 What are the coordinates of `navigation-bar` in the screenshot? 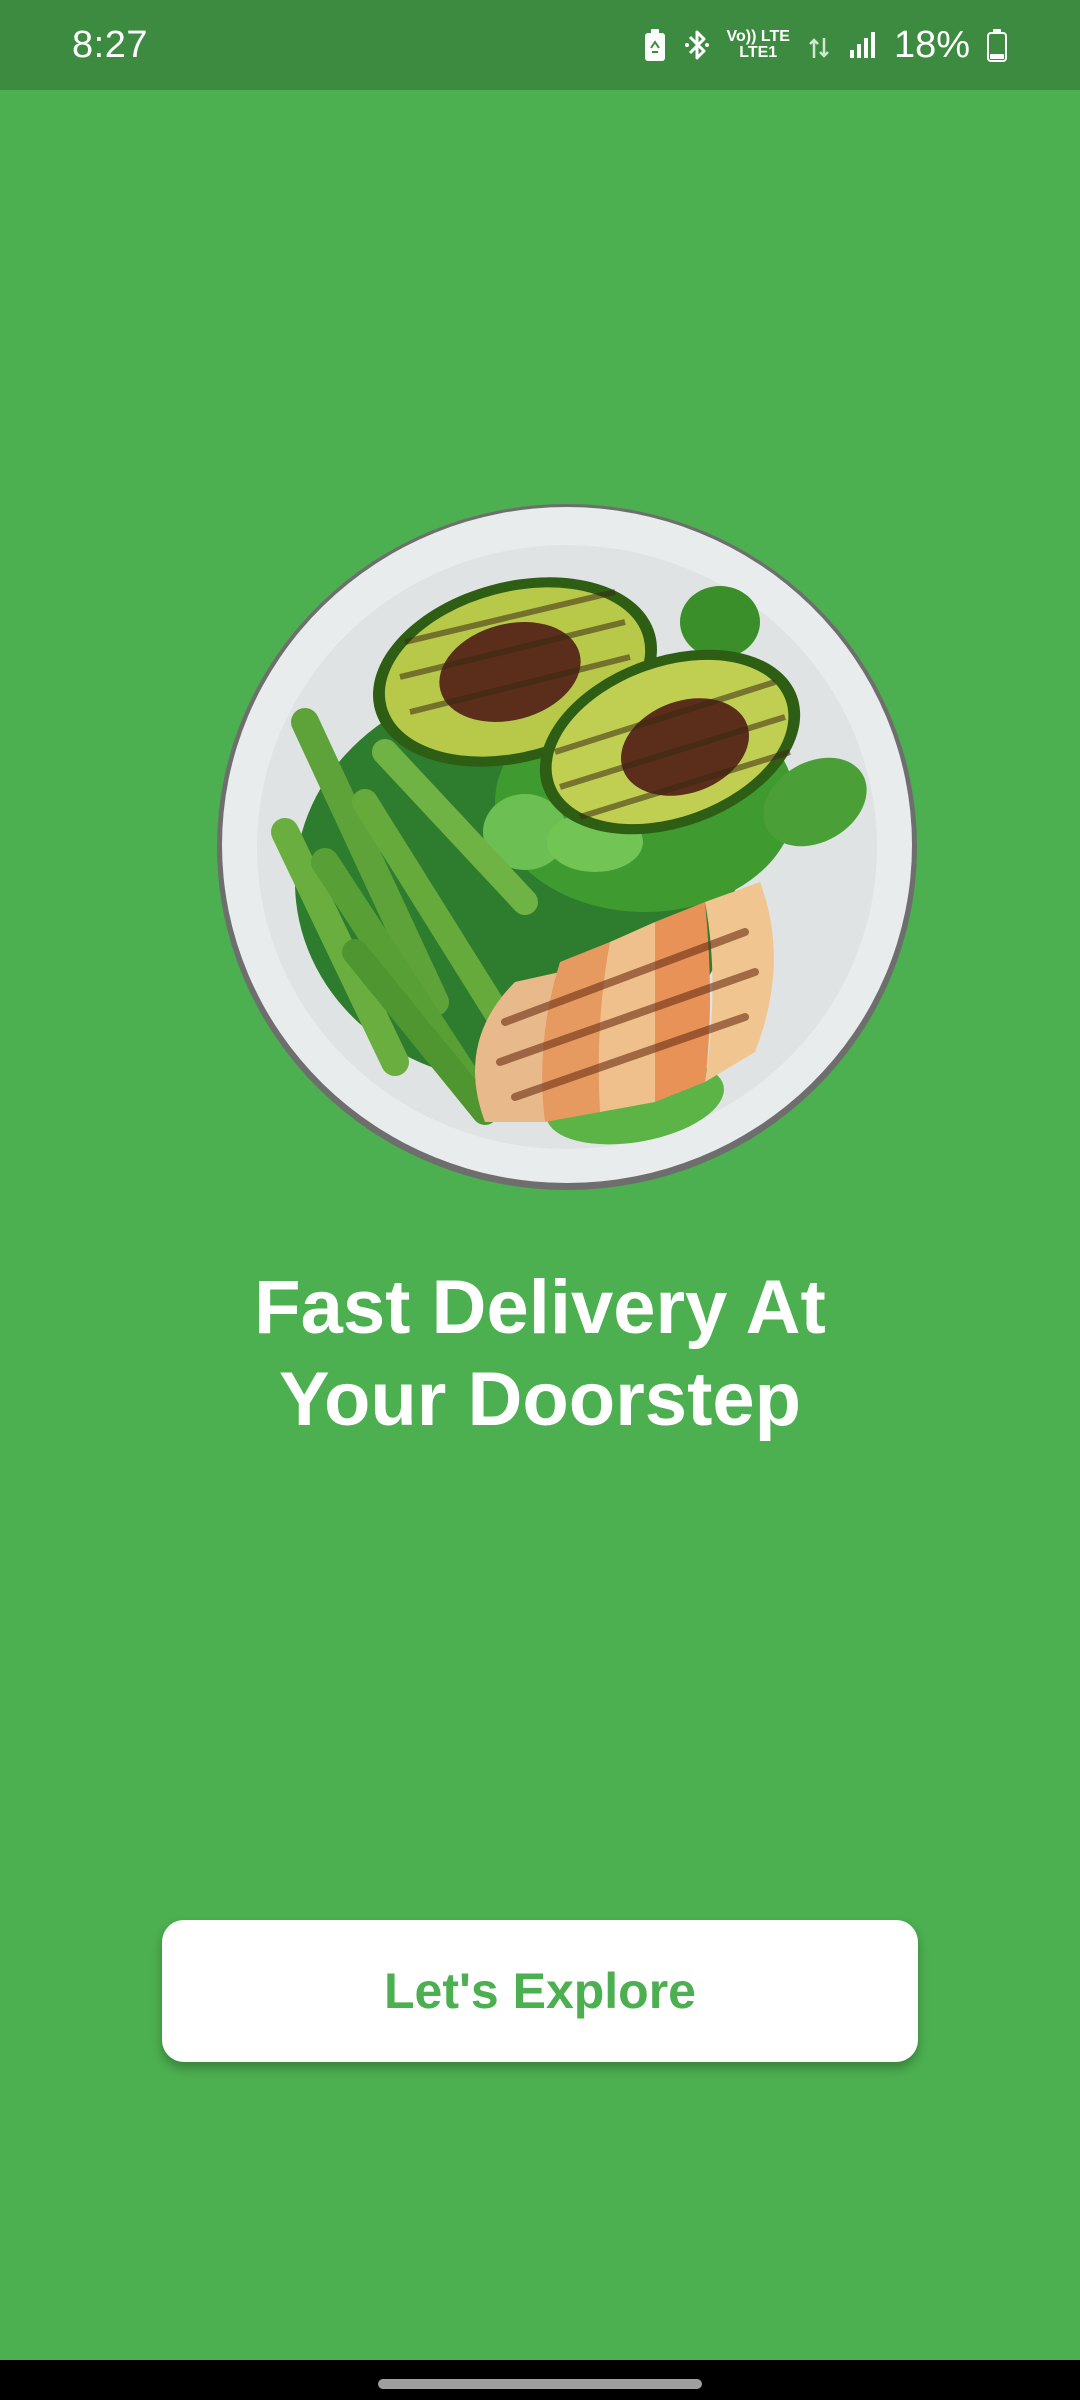 It's located at (540, 2380).